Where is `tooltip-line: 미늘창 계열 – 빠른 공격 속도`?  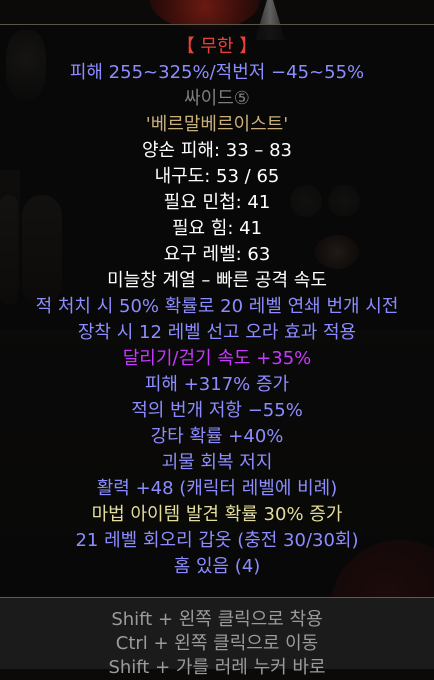 tooltip-line: 미늘창 계열 – 빠른 공격 속도 is located at coordinates (217, 280).